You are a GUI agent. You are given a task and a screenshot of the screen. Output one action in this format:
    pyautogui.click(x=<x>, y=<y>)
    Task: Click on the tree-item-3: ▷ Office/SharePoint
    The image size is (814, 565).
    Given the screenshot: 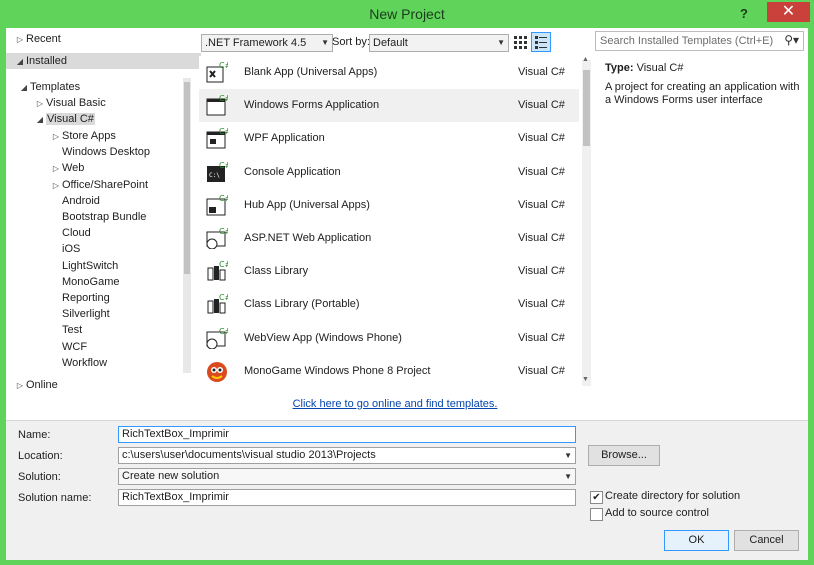 What is the action you would take?
    pyautogui.click(x=99, y=185)
    